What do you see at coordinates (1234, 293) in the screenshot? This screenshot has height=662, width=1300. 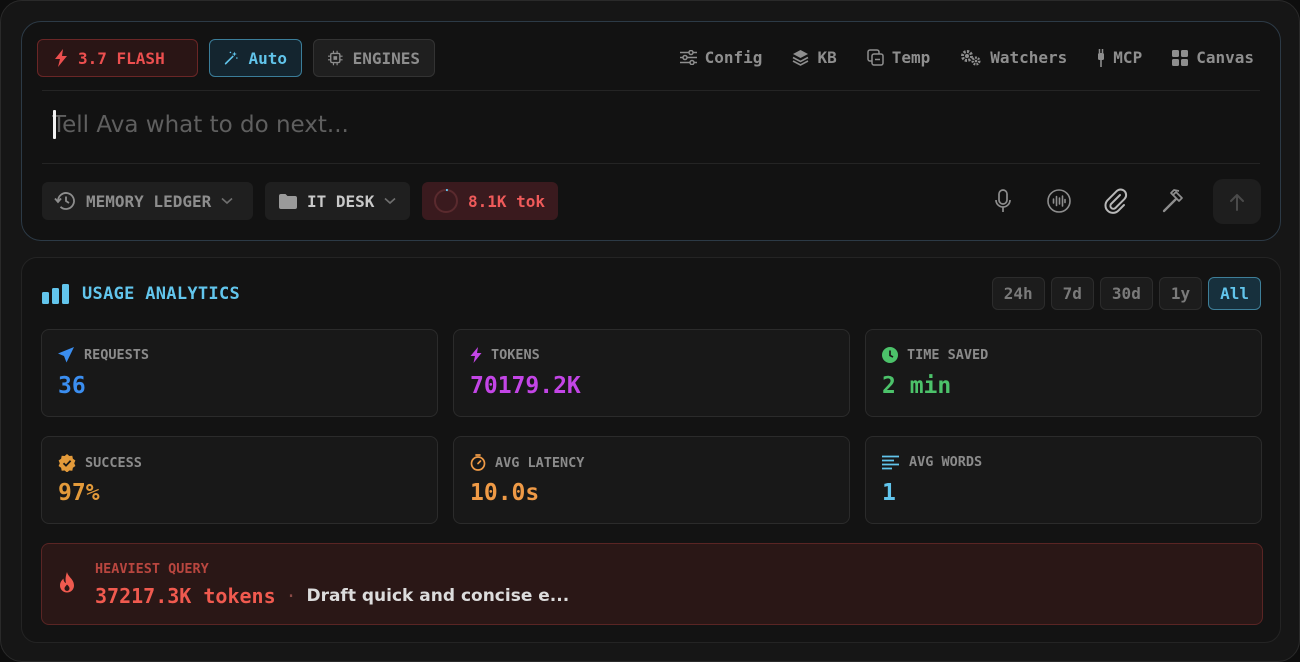 I see `range-all: All` at bounding box center [1234, 293].